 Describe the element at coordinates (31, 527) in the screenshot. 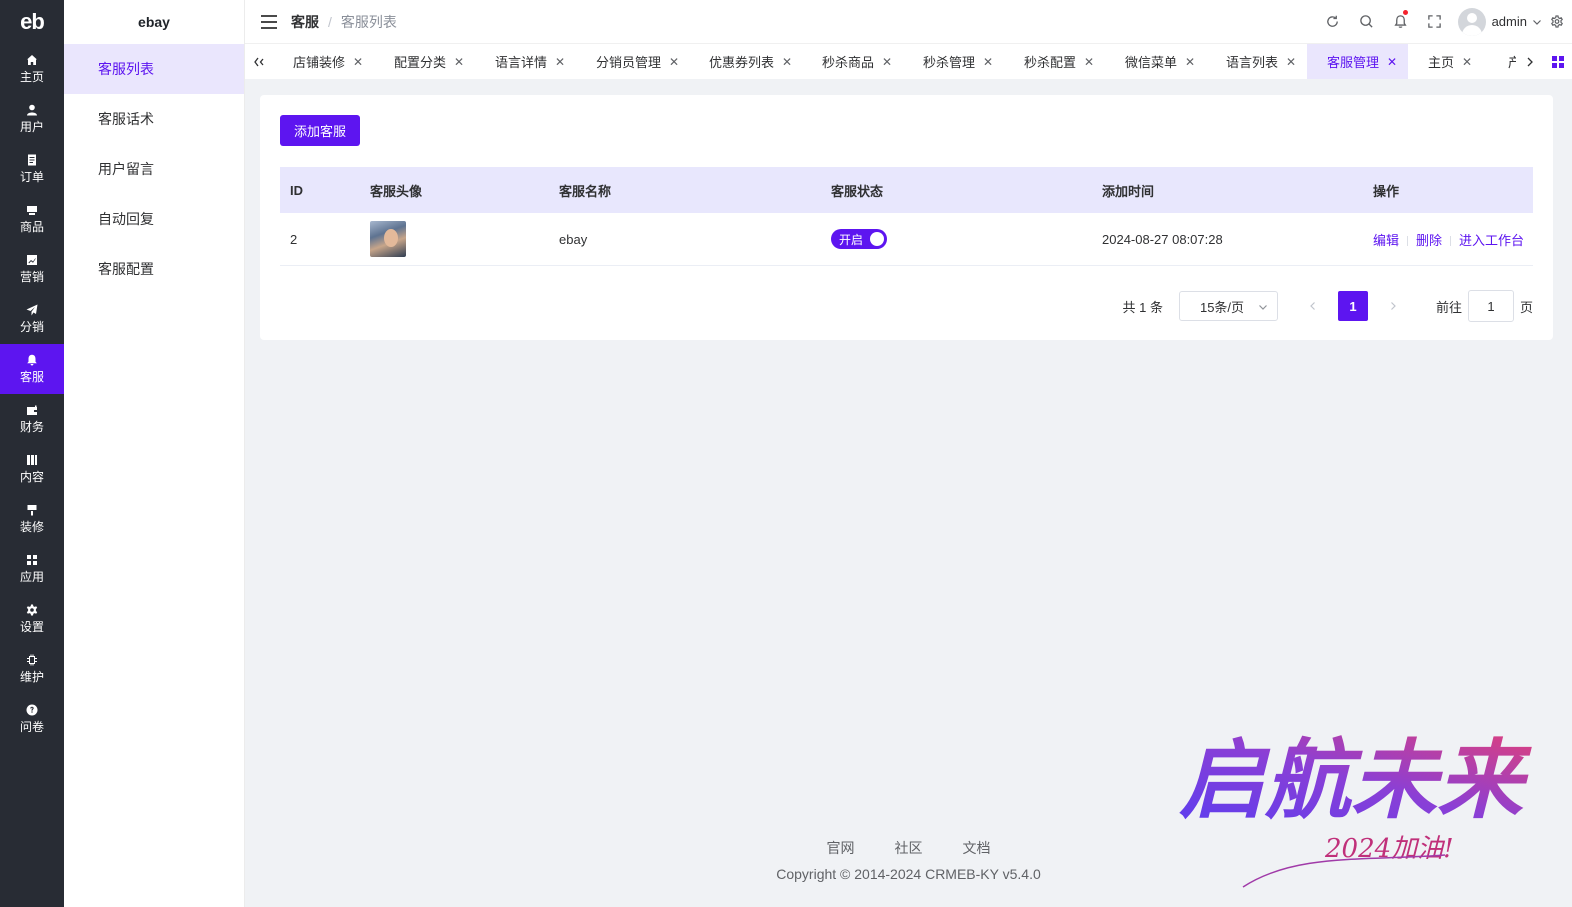

I see `nav-label: 装修` at that location.